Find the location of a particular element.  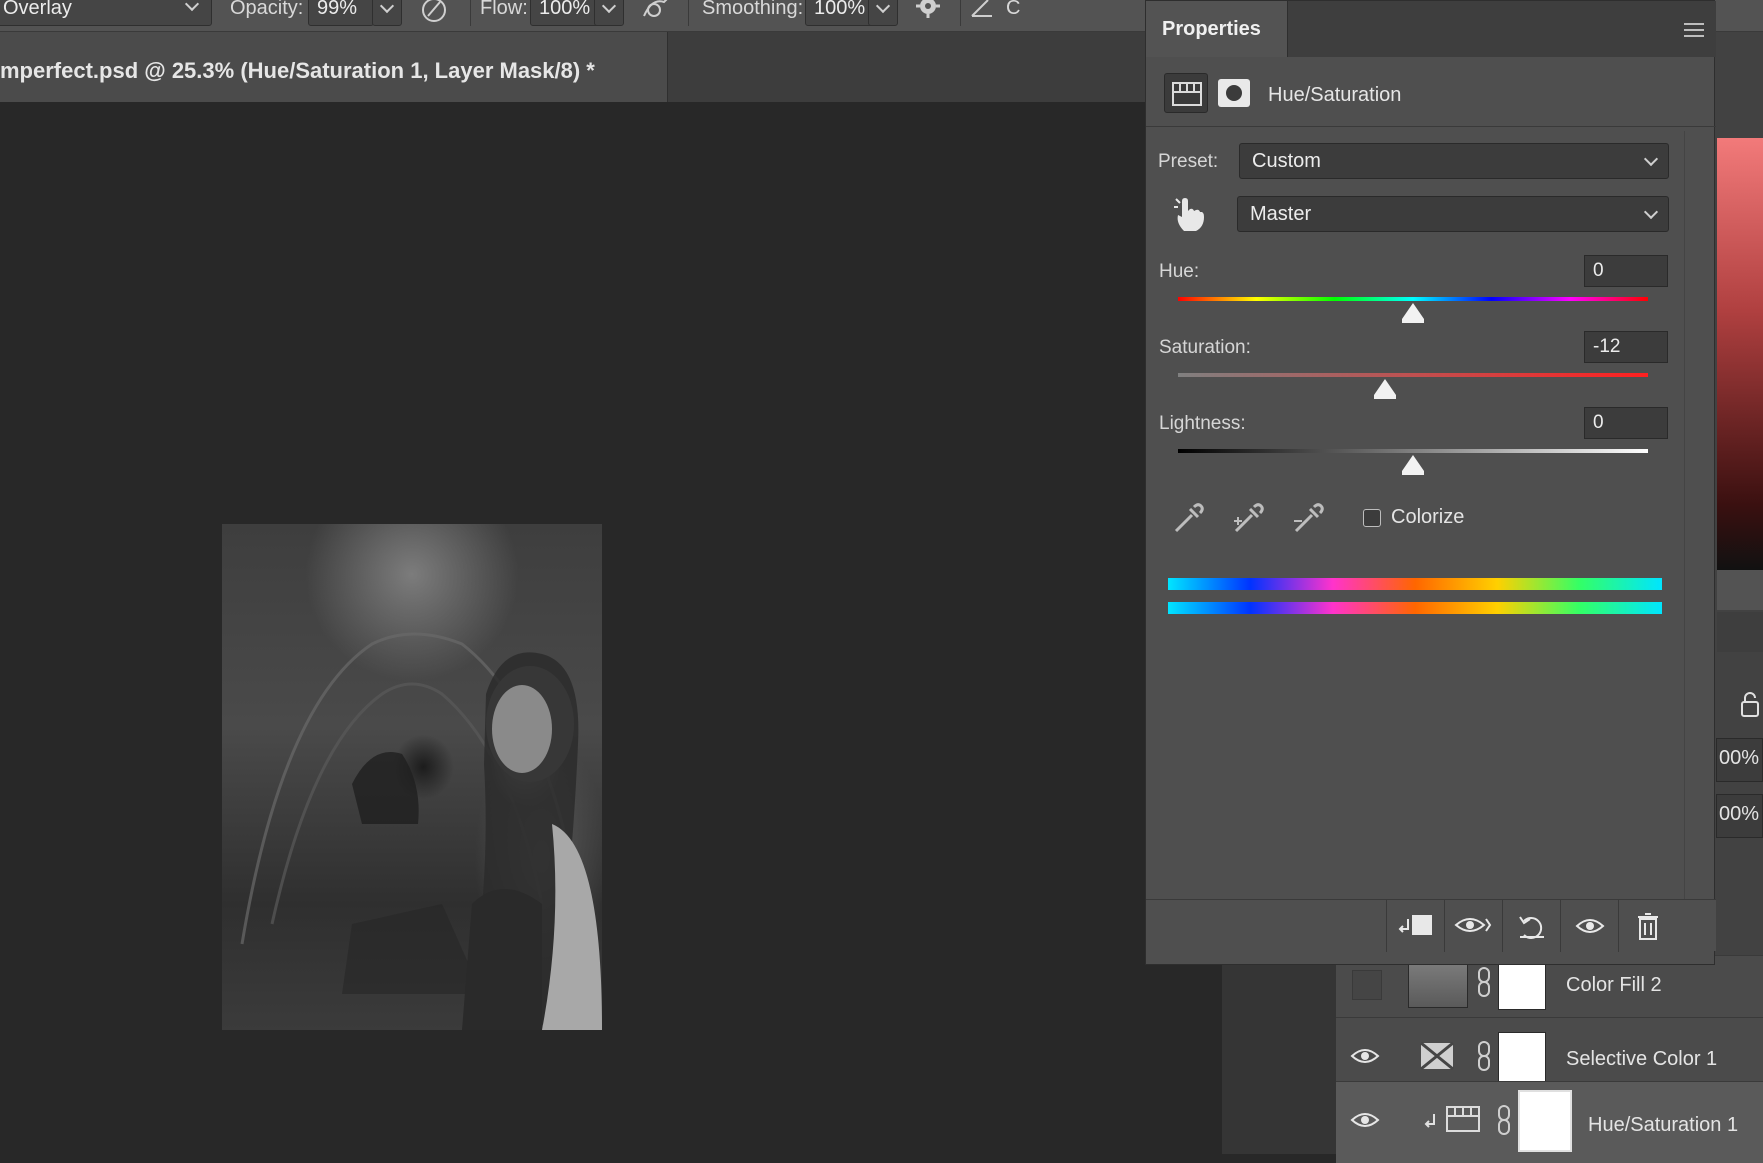

angle-icon is located at coordinates (982, 11).